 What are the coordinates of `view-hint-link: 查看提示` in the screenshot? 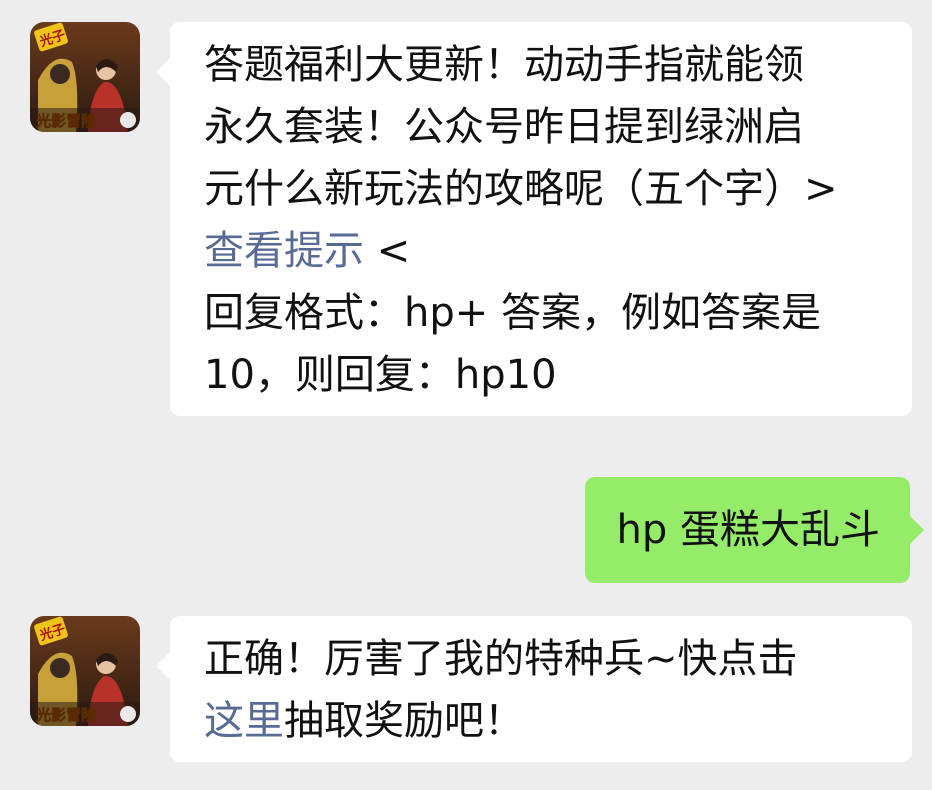 It's located at (284, 251).